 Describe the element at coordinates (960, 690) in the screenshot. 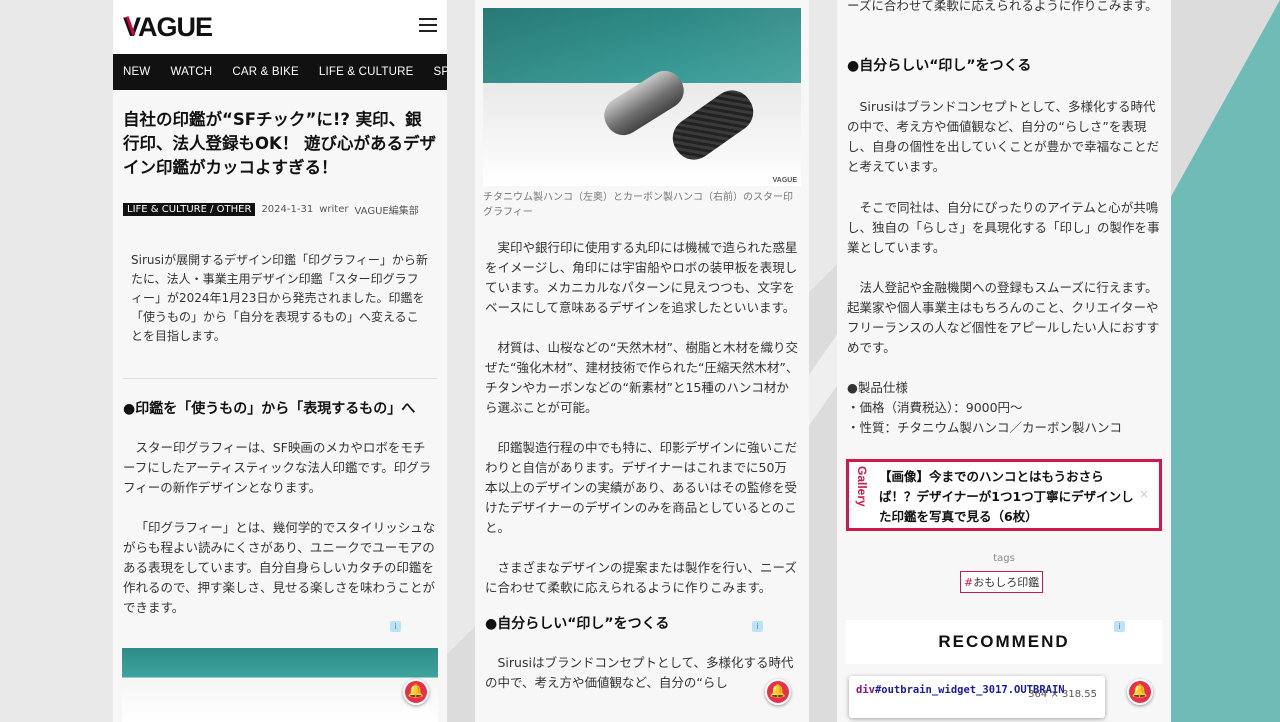

I see `inspected-selector: div#outbrain_widget_3017.OUTBRAIN` at that location.